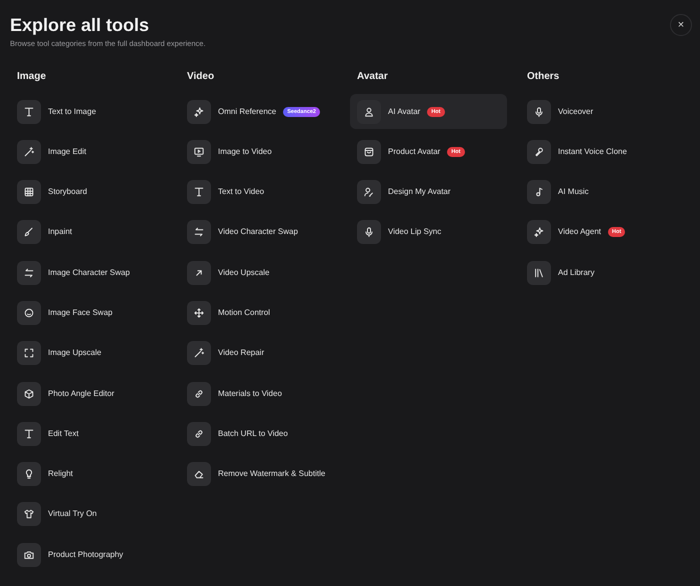  I want to click on tool-item: Image Upscale, so click(88, 353).